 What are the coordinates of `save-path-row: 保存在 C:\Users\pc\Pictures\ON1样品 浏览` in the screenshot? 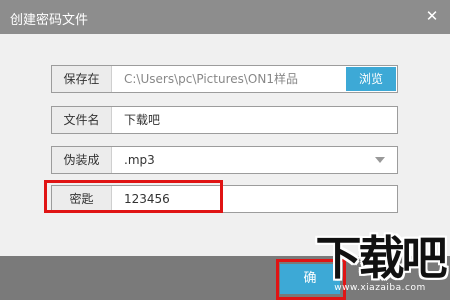 It's located at (224, 79).